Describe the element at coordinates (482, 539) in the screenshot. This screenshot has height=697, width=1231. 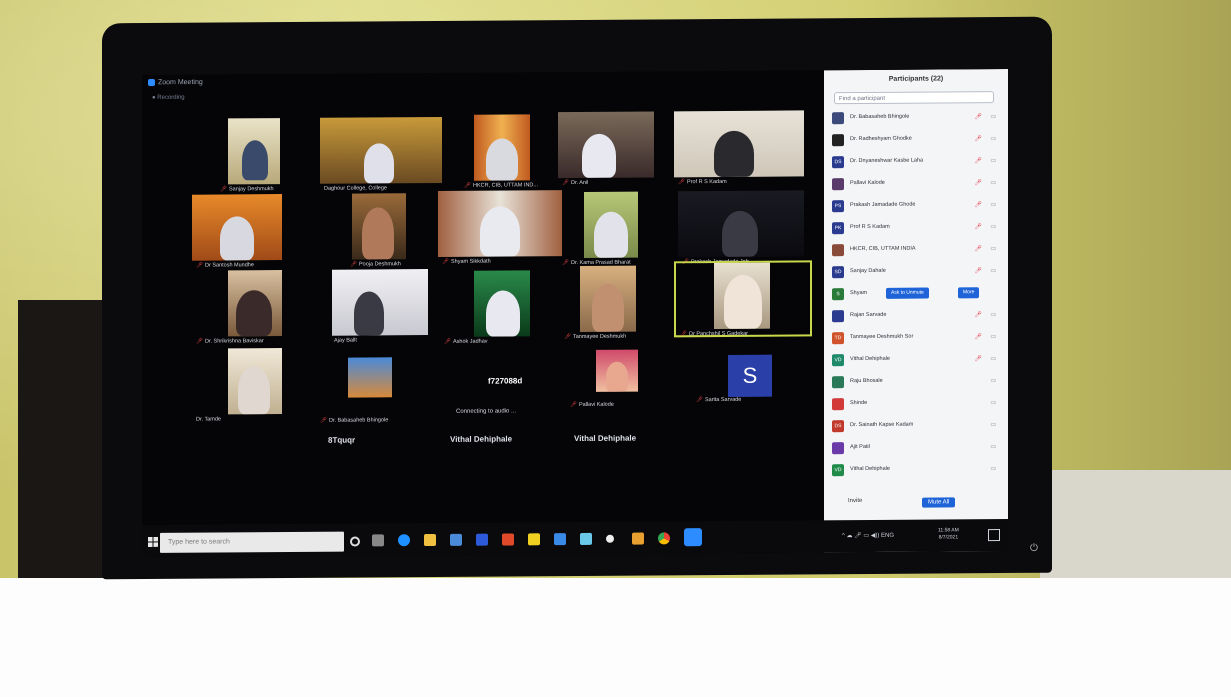
I see `mail-icon` at that location.